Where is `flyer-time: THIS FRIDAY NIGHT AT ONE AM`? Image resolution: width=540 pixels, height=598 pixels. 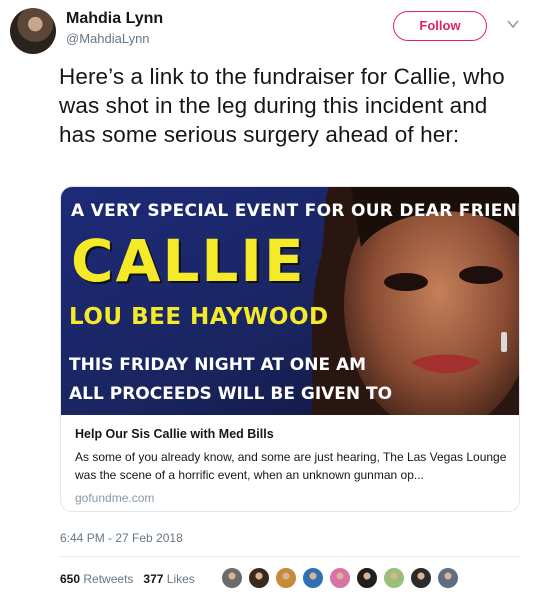
flyer-time: THIS FRIDAY NIGHT AT ONE AM is located at coordinates (218, 365).